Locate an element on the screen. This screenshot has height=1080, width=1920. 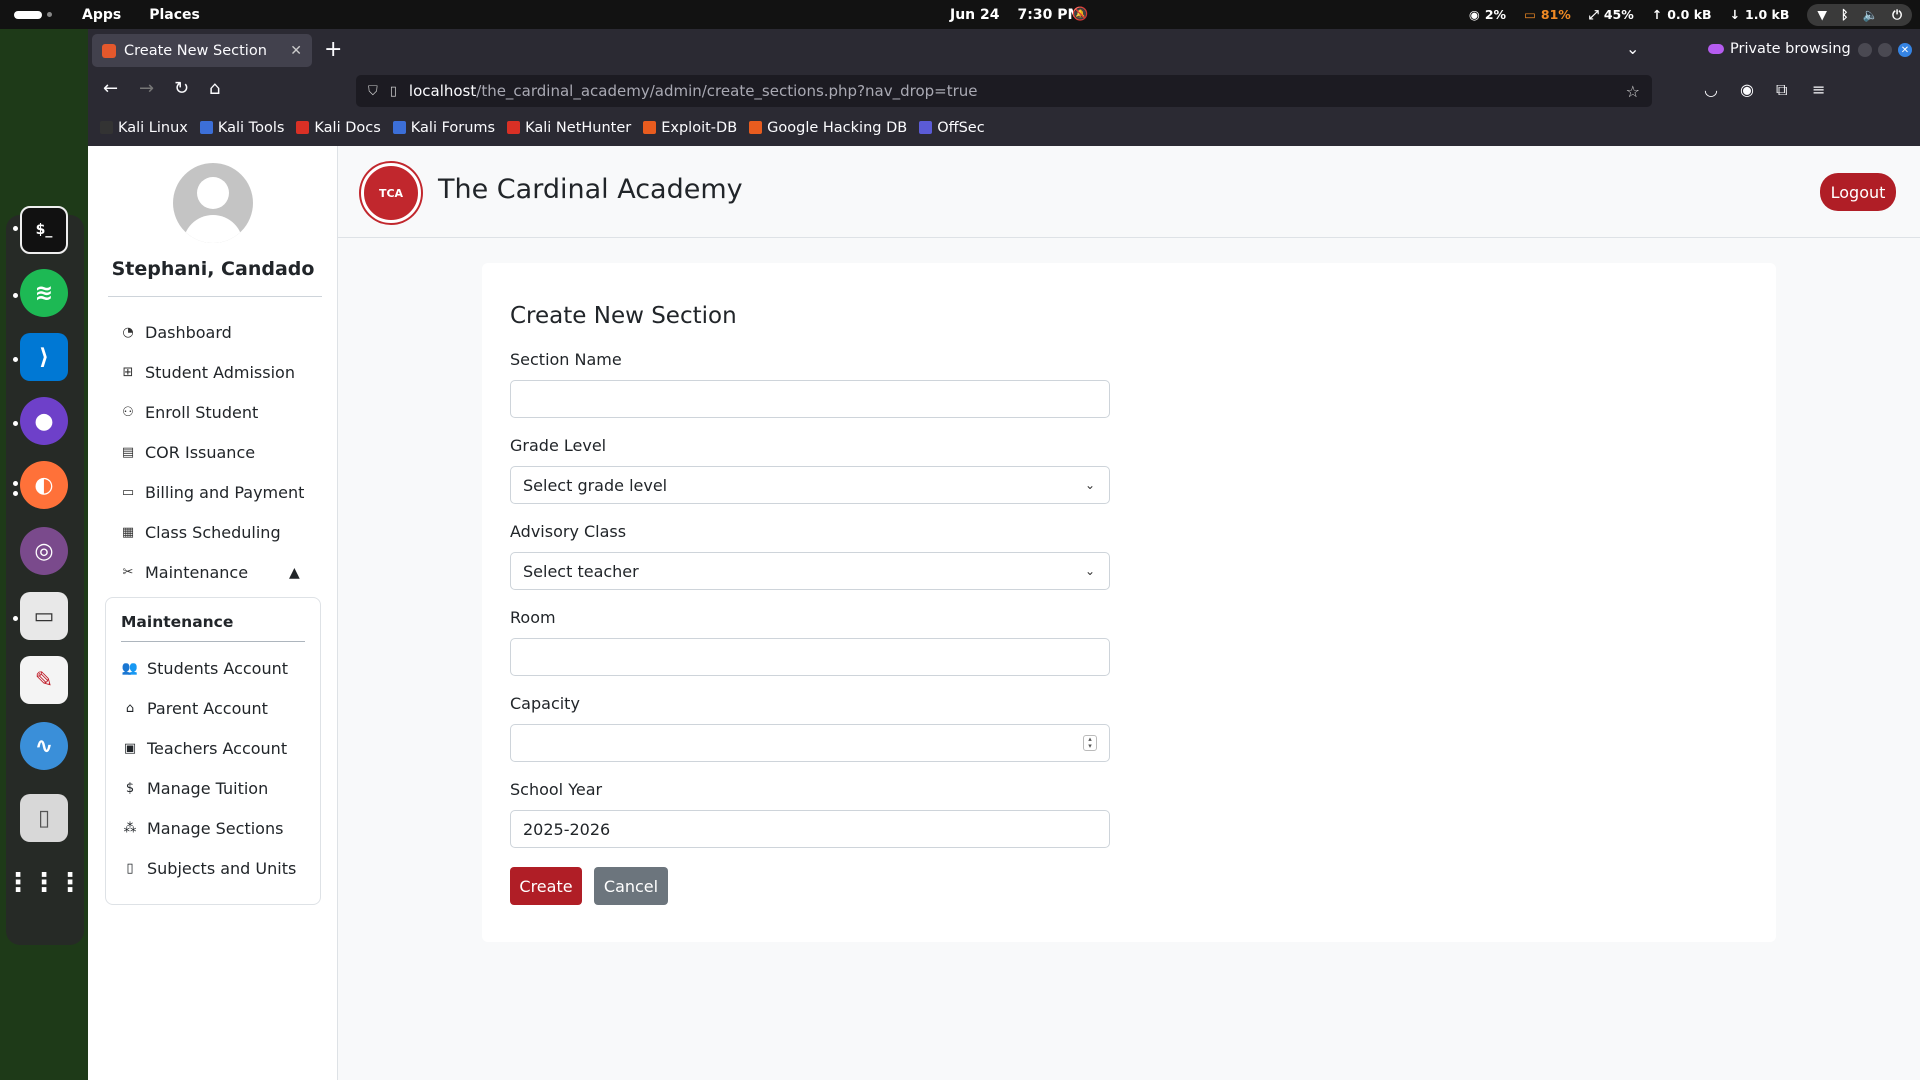
sidebar-item-students-account: 👥 Students Account is located at coordinates (204, 668).